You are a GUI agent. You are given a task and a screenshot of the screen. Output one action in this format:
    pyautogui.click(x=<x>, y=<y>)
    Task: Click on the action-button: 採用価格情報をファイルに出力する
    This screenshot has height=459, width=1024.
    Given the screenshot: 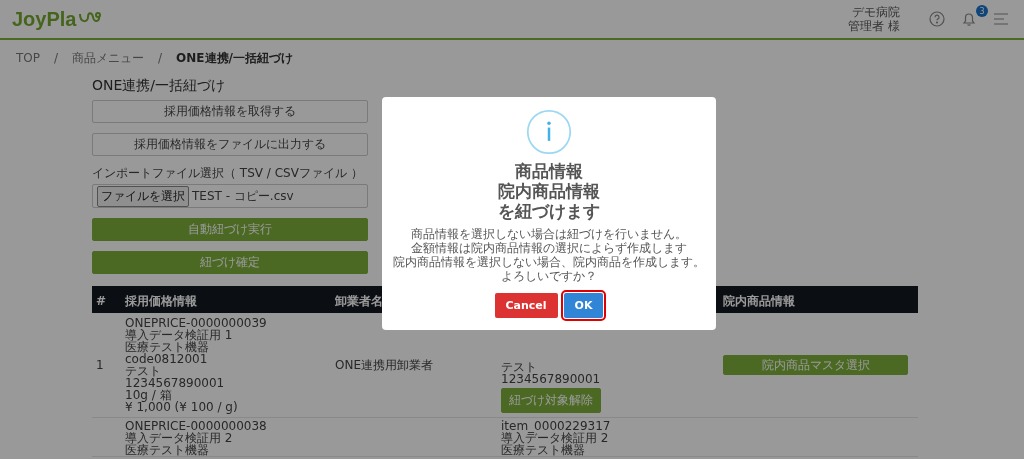 What is the action you would take?
    pyautogui.click(x=230, y=144)
    